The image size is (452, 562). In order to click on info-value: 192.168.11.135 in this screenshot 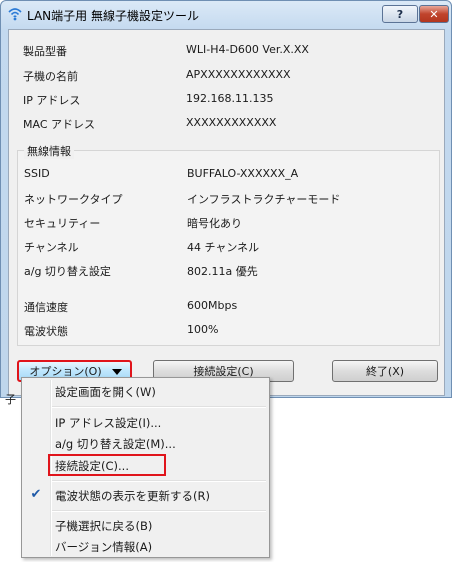, I will do `click(230, 98)`.